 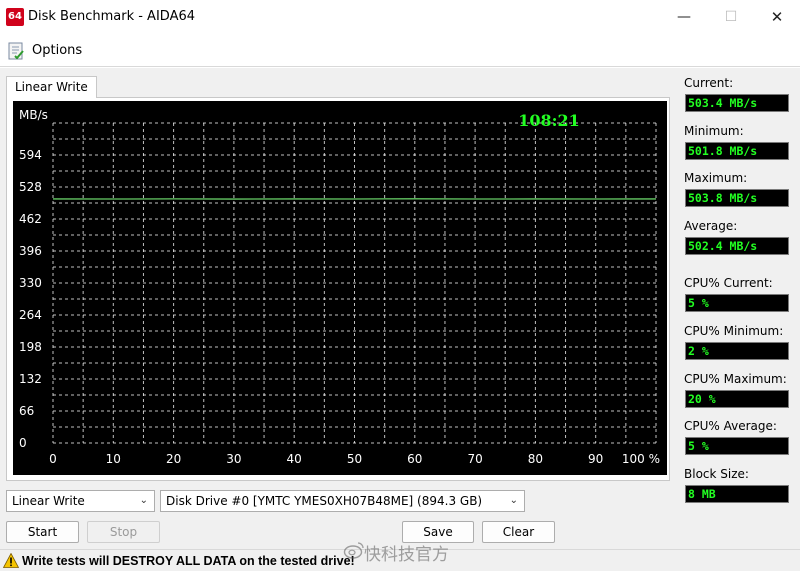 What do you see at coordinates (684, 17) in the screenshot?
I see `minimize-button: —` at bounding box center [684, 17].